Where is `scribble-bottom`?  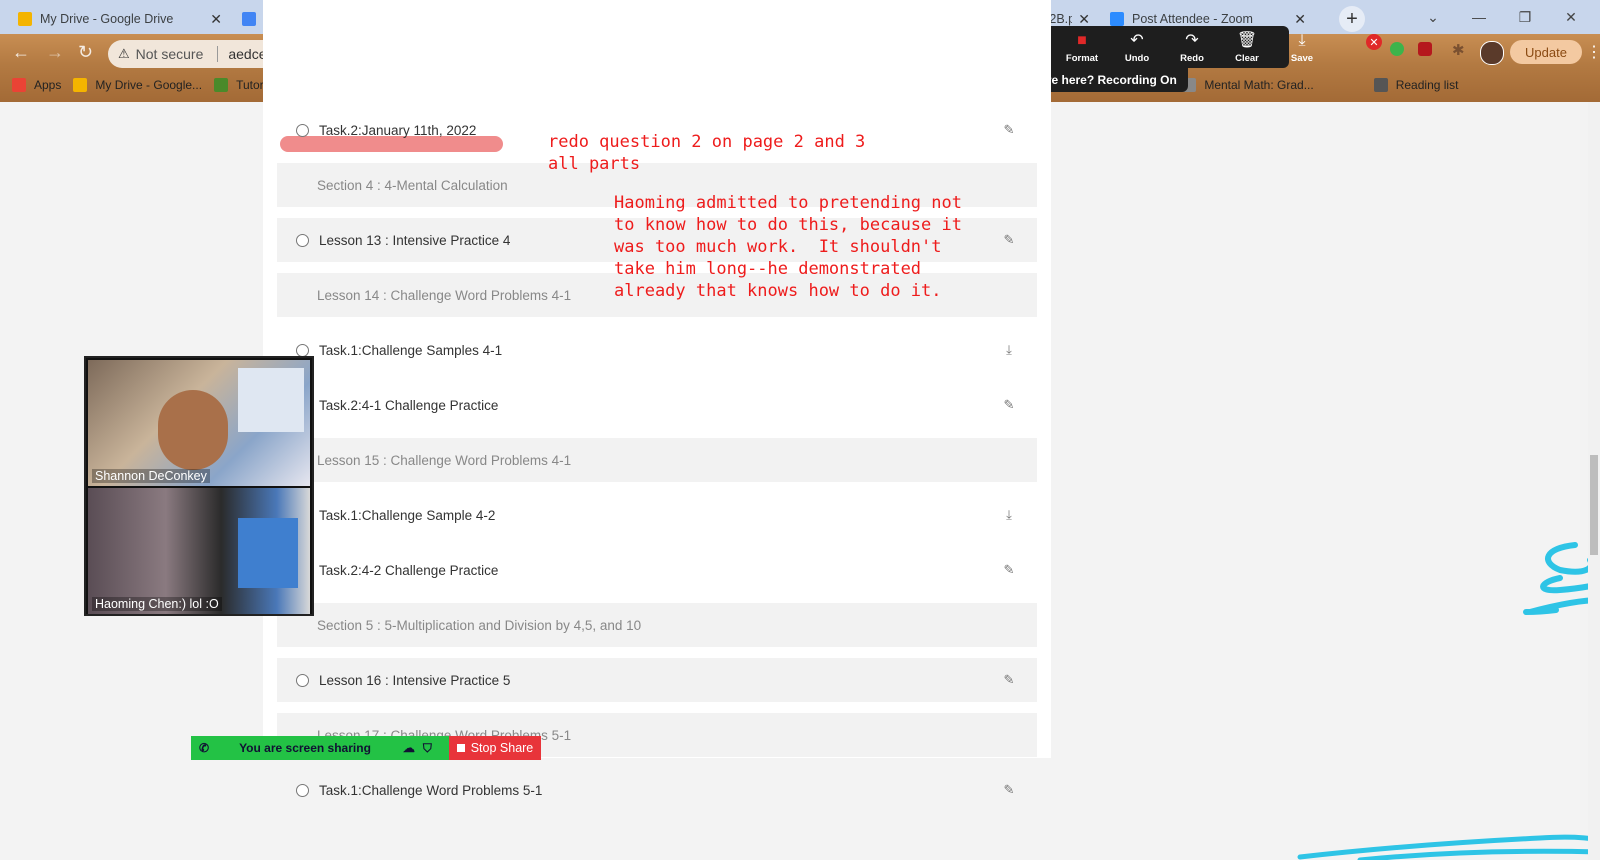 scribble-bottom is located at coordinates (1448, 847).